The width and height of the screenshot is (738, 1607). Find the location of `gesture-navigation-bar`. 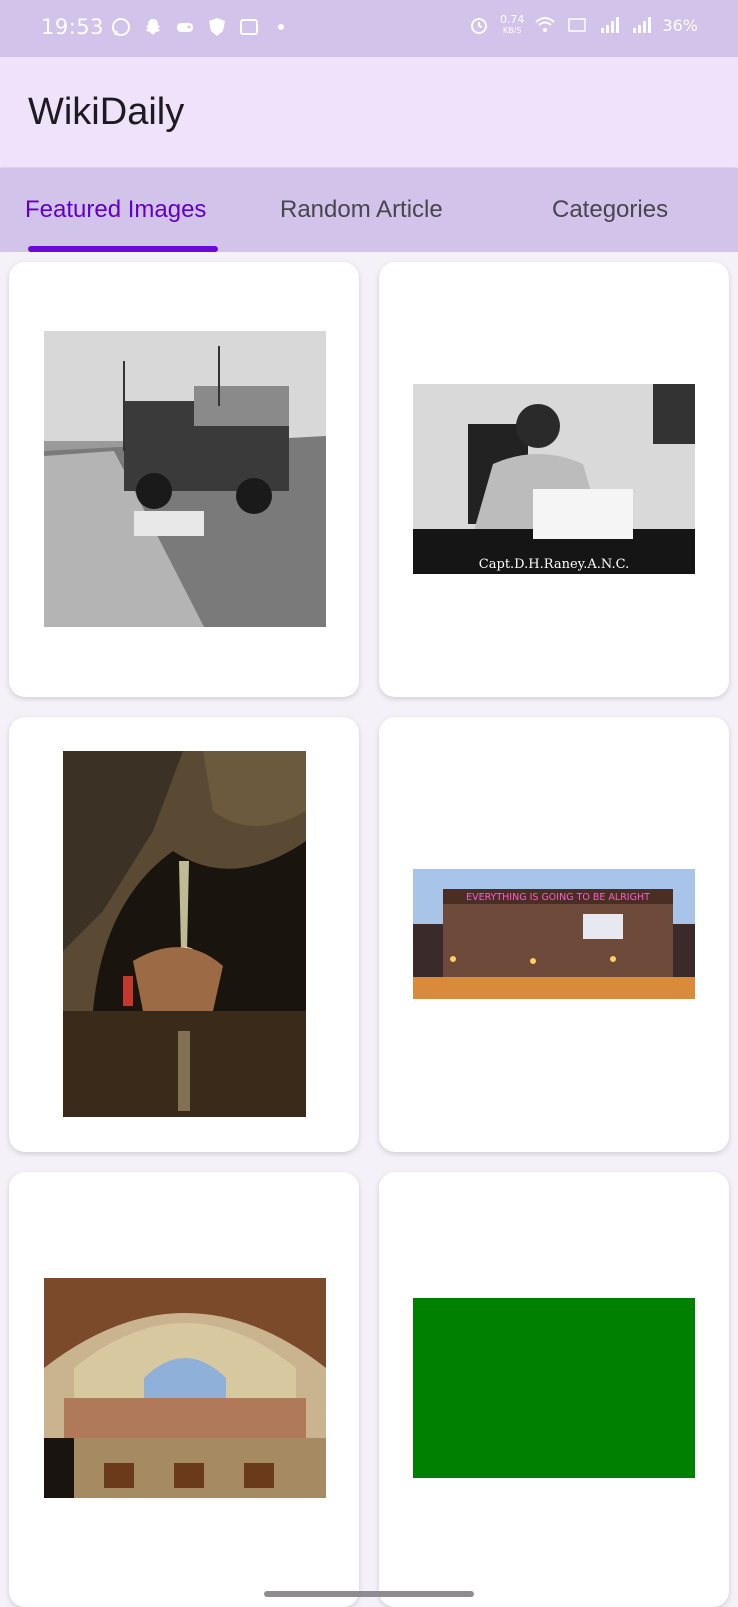

gesture-navigation-bar is located at coordinates (369, 1594).